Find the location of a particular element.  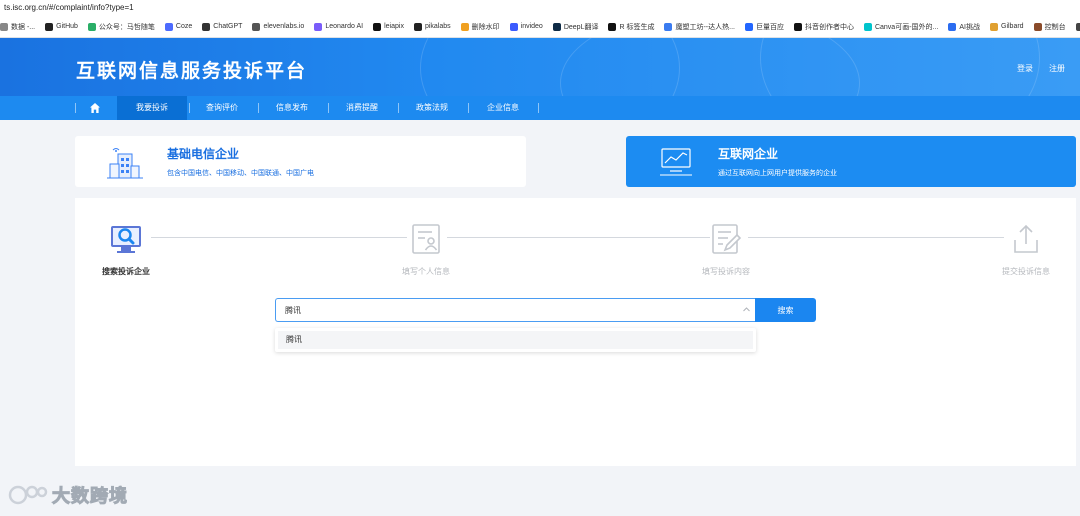

search-monitor-icon is located at coordinates (126, 239).